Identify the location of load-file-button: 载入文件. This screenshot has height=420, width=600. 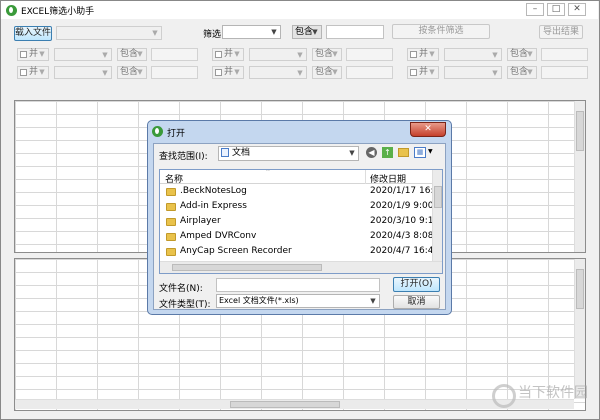
(33, 33).